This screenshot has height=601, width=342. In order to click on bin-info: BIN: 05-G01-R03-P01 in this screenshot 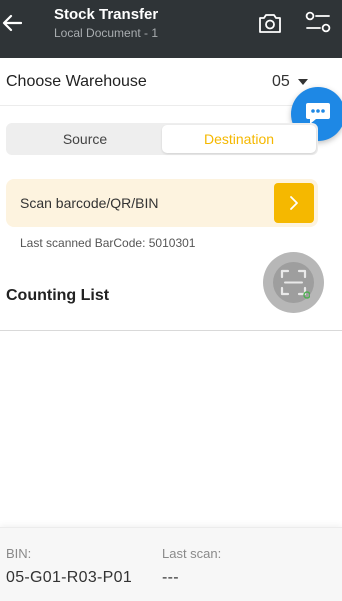, I will do `click(69, 567)`.